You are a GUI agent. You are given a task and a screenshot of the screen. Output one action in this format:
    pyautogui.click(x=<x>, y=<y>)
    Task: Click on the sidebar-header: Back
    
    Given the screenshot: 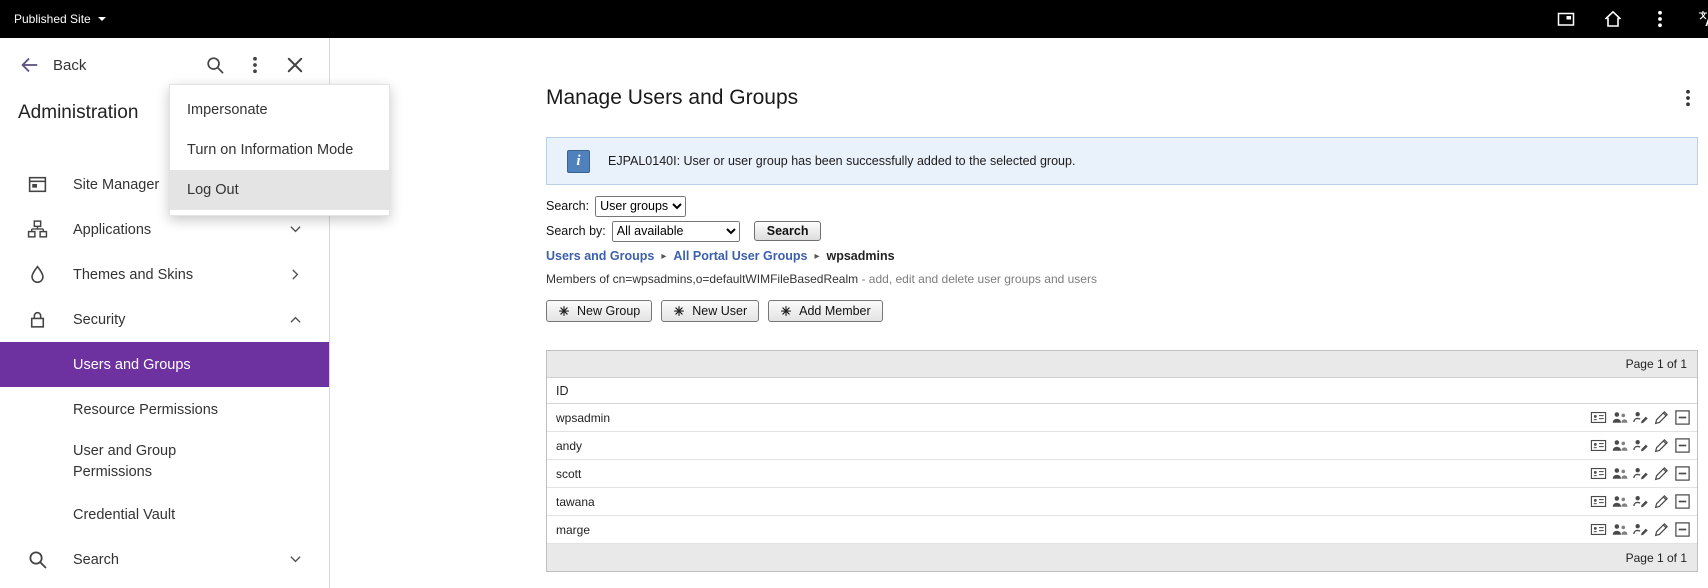 What is the action you would take?
    pyautogui.click(x=161, y=65)
    